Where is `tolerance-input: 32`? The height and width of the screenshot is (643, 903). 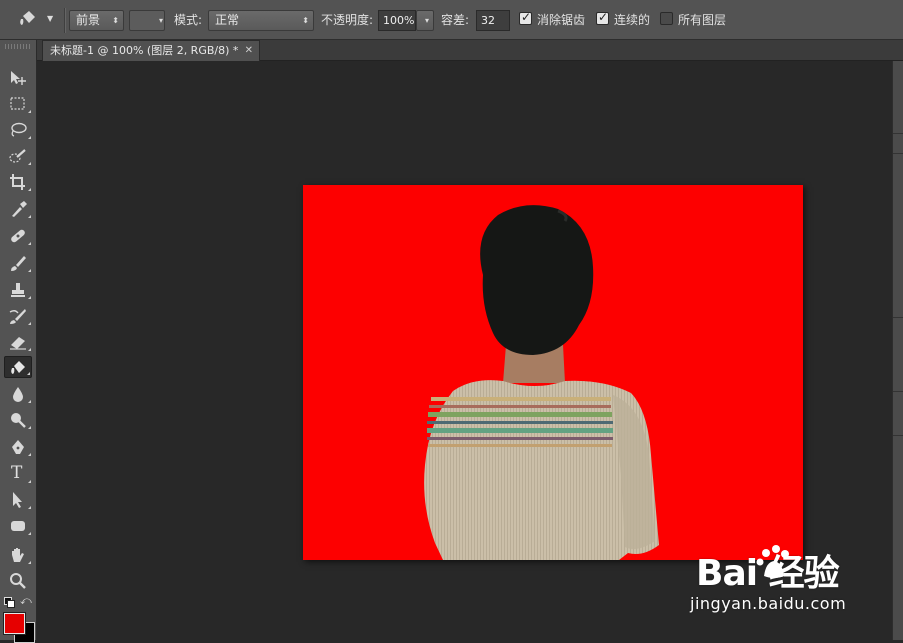 tolerance-input: 32 is located at coordinates (493, 20).